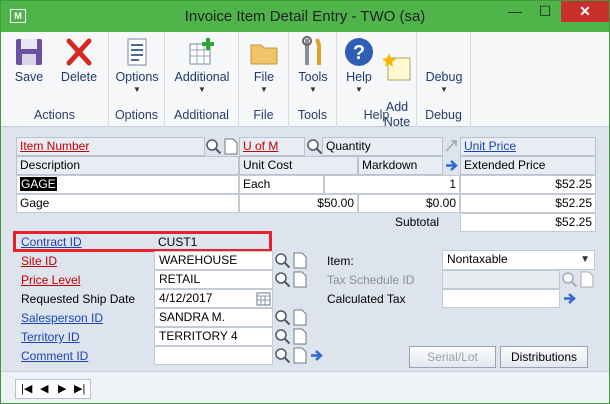 This screenshot has height=404, width=610. What do you see at coordinates (53, 389) in the screenshot?
I see `record-navigator: |◀ ◀ ▶ ▶|` at bounding box center [53, 389].